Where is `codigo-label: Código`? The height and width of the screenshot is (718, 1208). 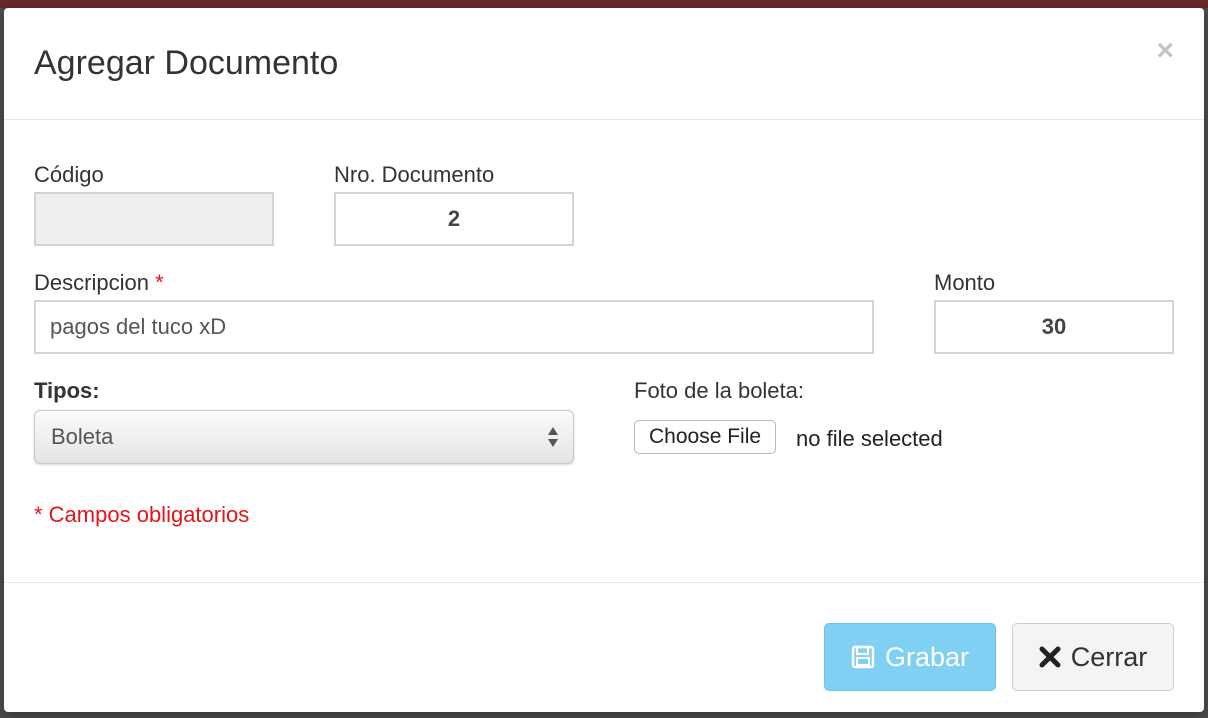 codigo-label: Código is located at coordinates (69, 174).